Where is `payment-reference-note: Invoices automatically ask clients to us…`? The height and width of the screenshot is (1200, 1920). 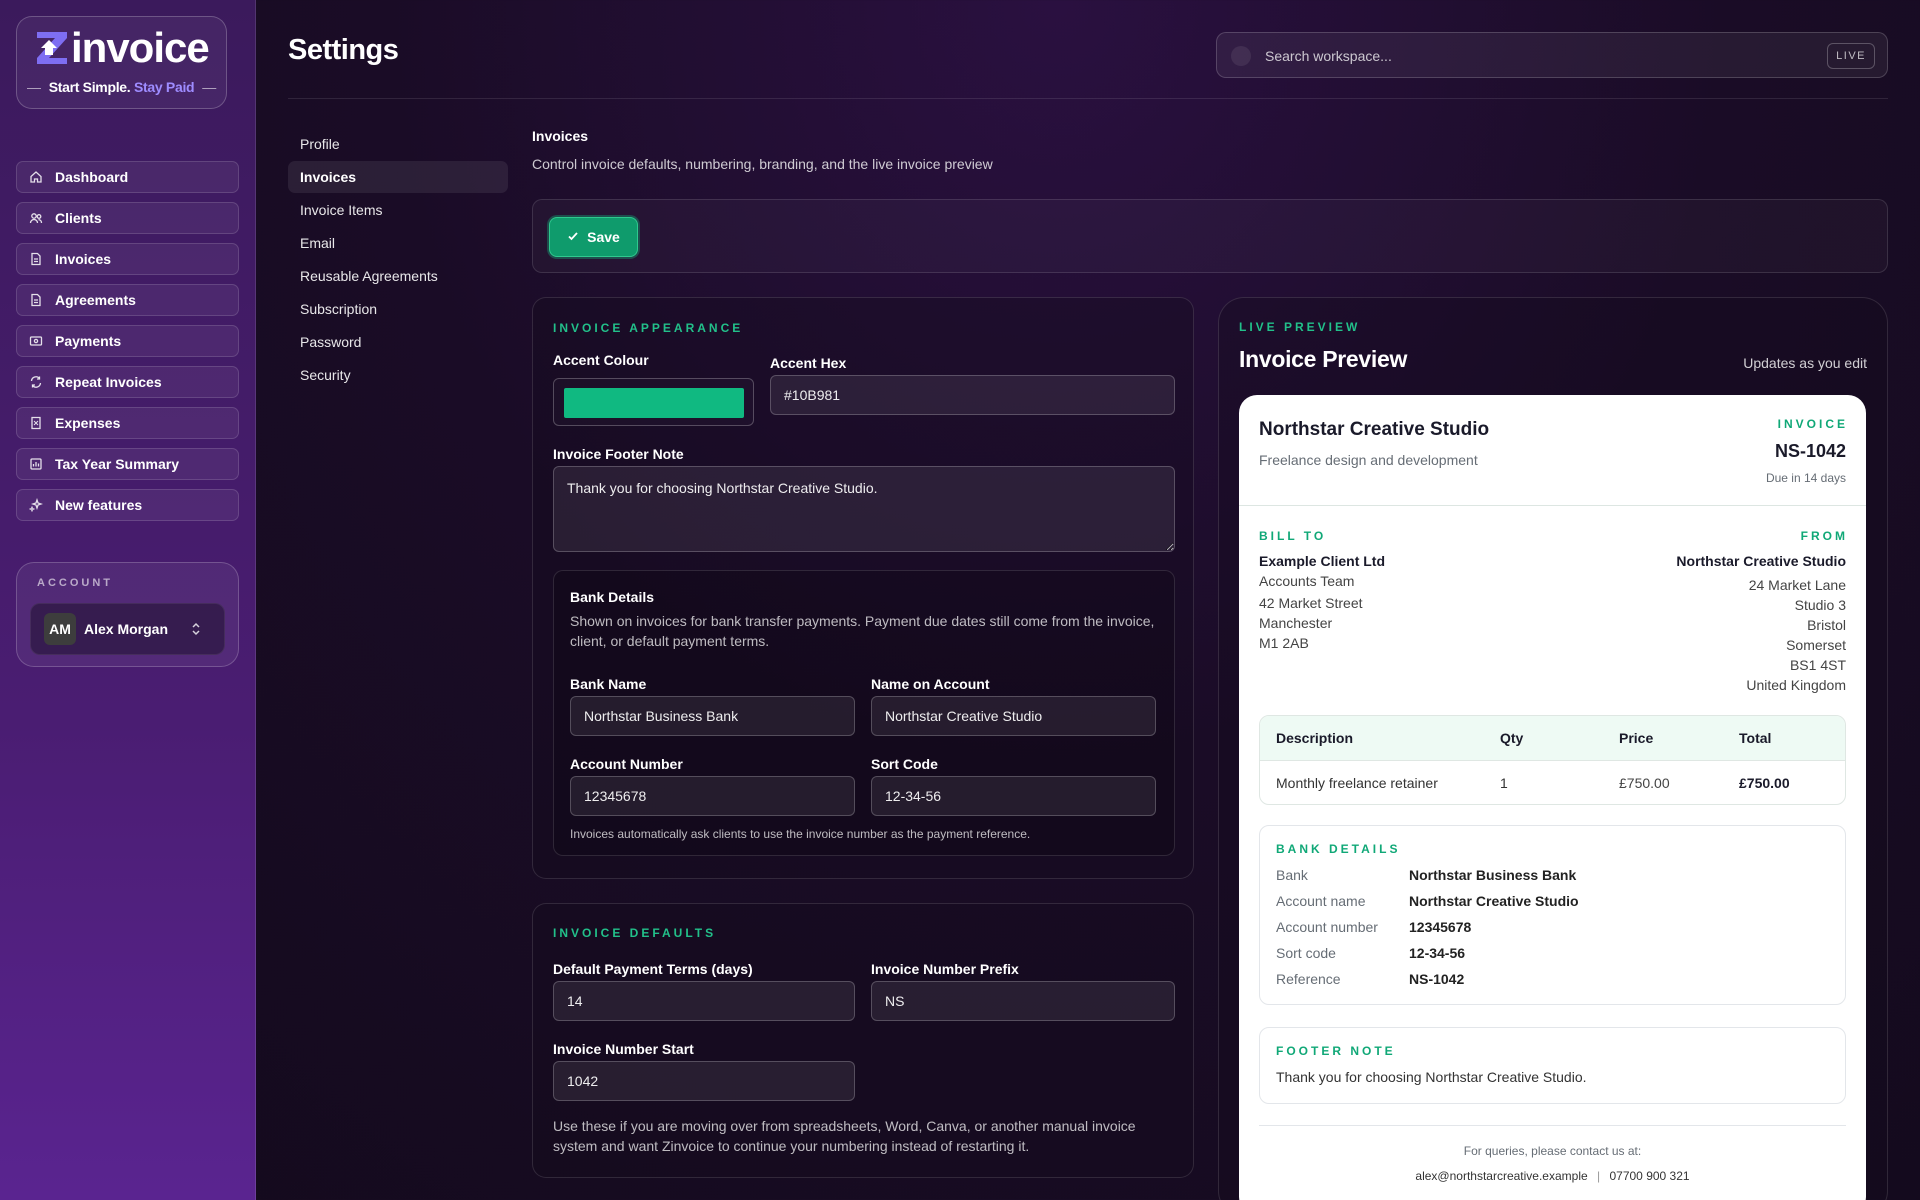 payment-reference-note: Invoices automatically ask clients to us… is located at coordinates (800, 834).